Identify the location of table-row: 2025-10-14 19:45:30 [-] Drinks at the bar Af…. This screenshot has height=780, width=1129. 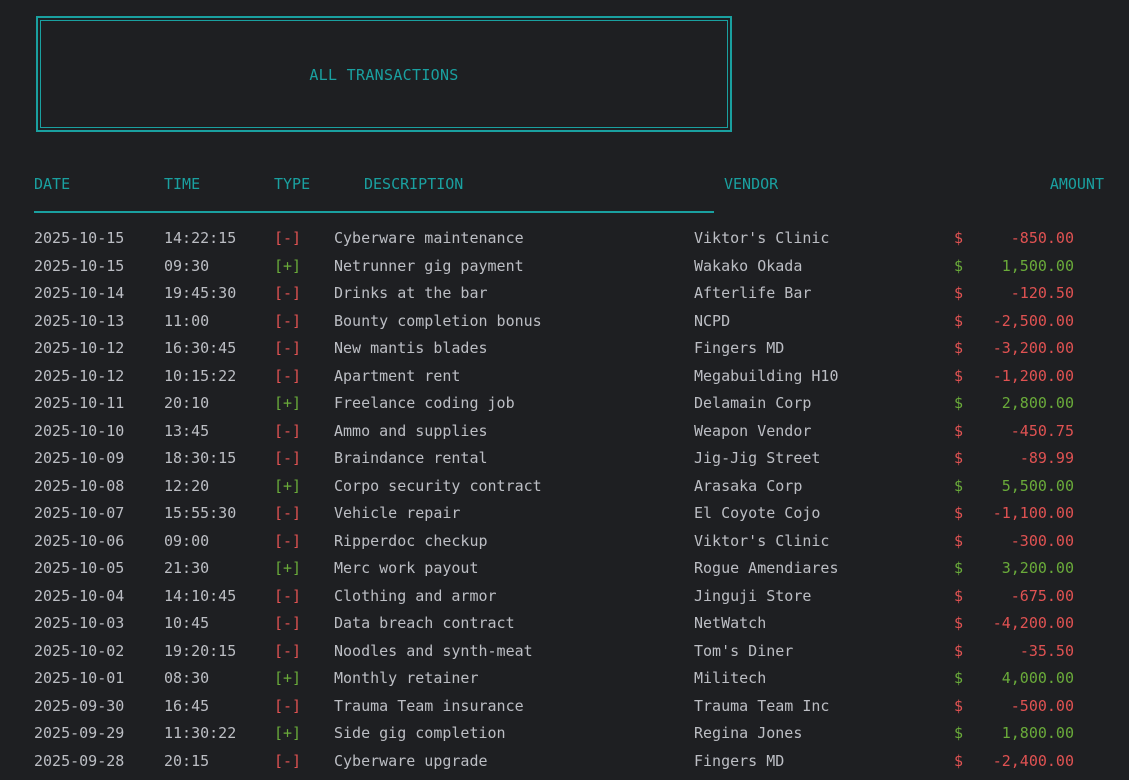
(564, 298).